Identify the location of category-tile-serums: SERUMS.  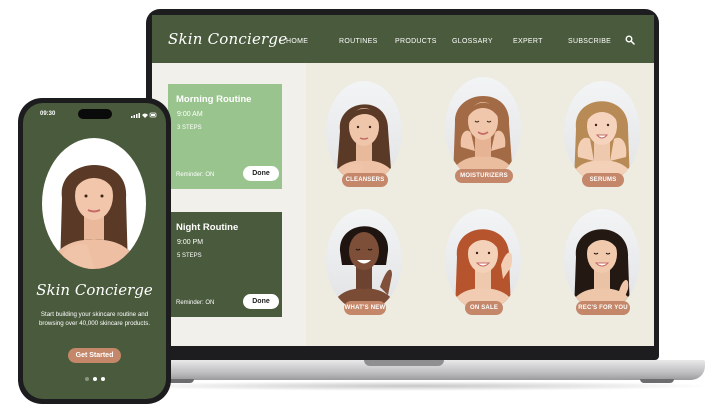
(603, 136).